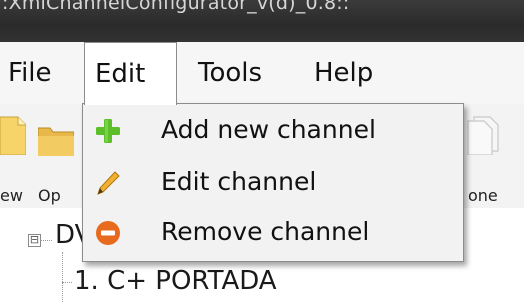 This screenshot has width=524, height=306. What do you see at coordinates (31, 73) in the screenshot?
I see `menu-file: File` at bounding box center [31, 73].